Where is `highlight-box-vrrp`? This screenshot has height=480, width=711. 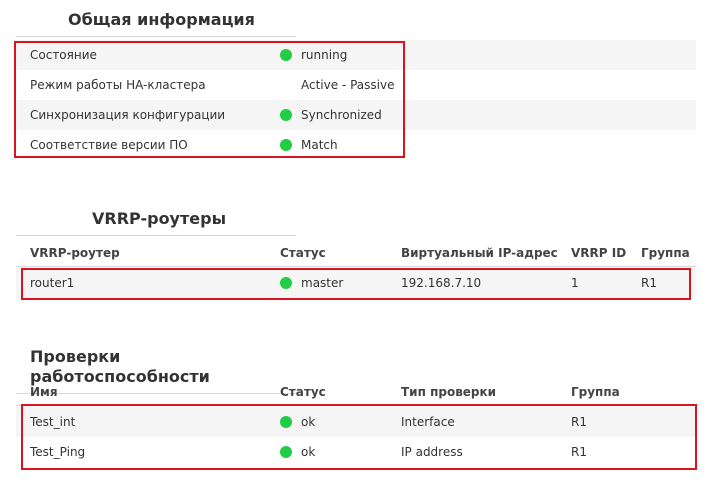
highlight-box-vrrp is located at coordinates (356, 284).